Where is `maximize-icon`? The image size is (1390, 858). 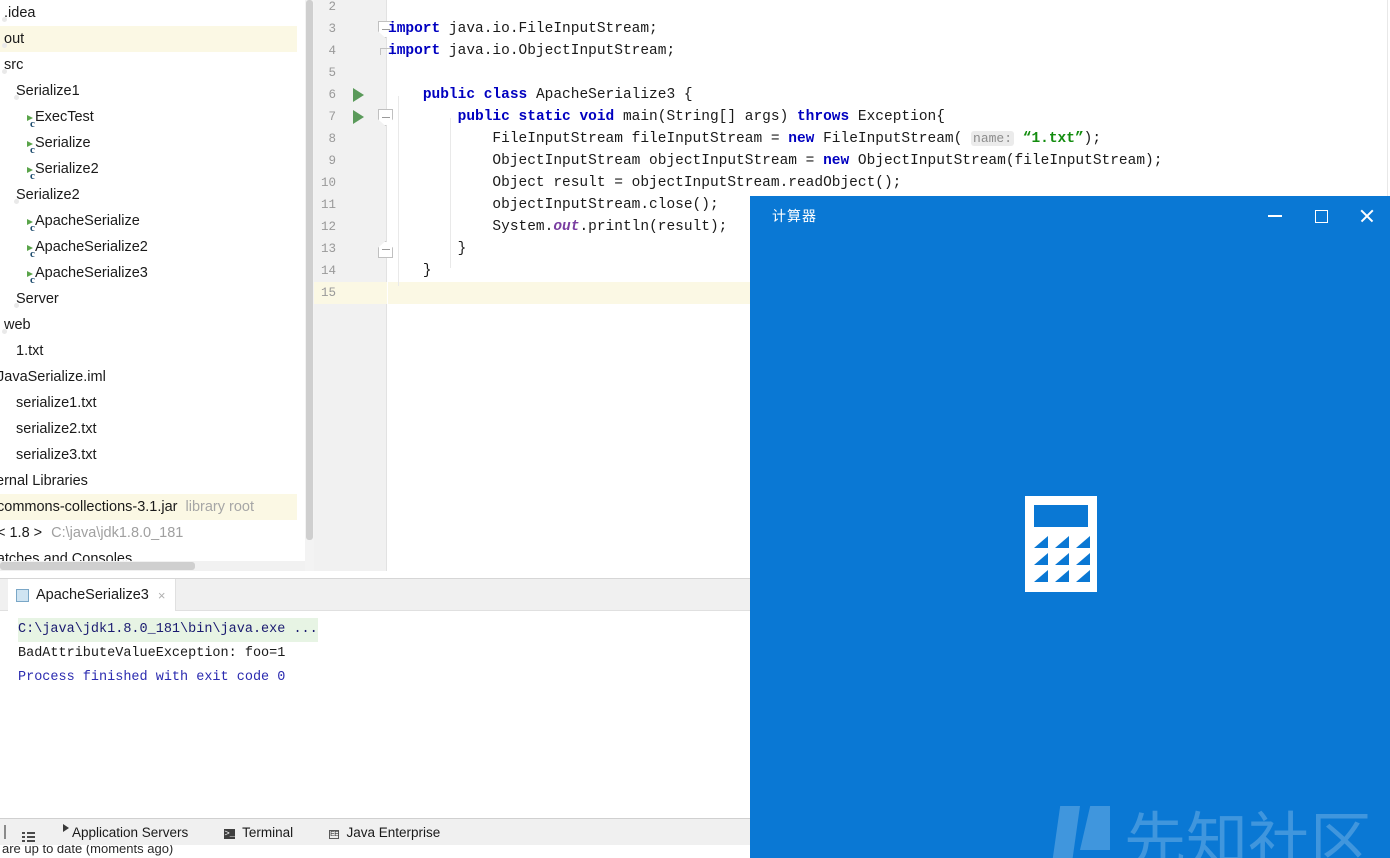
maximize-icon is located at coordinates (1321, 216).